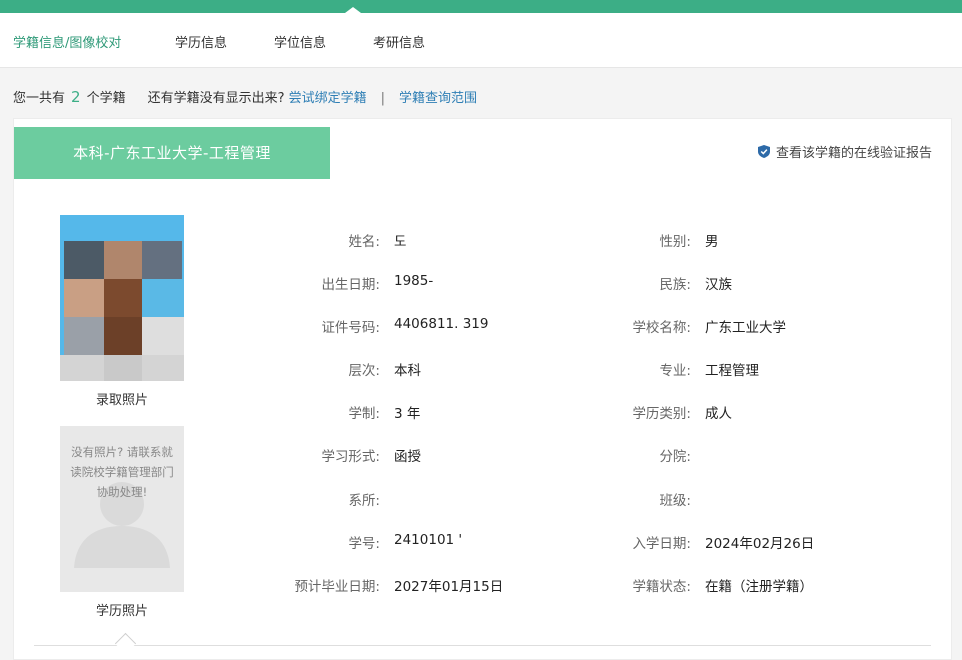 The image size is (962, 660). I want to click on label-ethnicity: 民族:, so click(675, 285).